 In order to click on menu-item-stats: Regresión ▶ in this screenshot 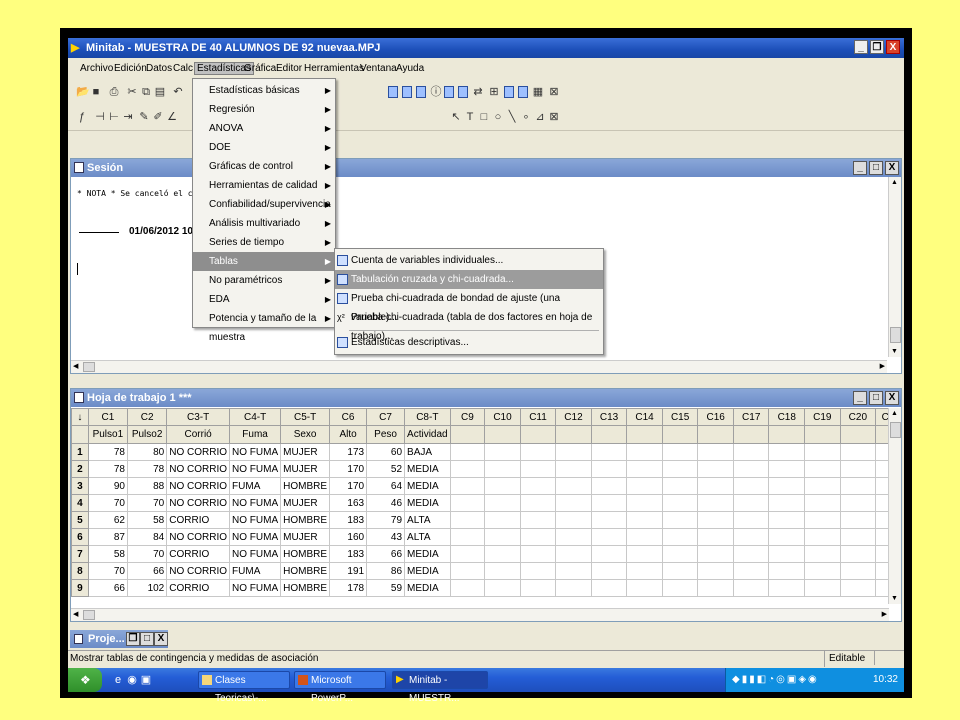, I will do `click(264, 109)`.